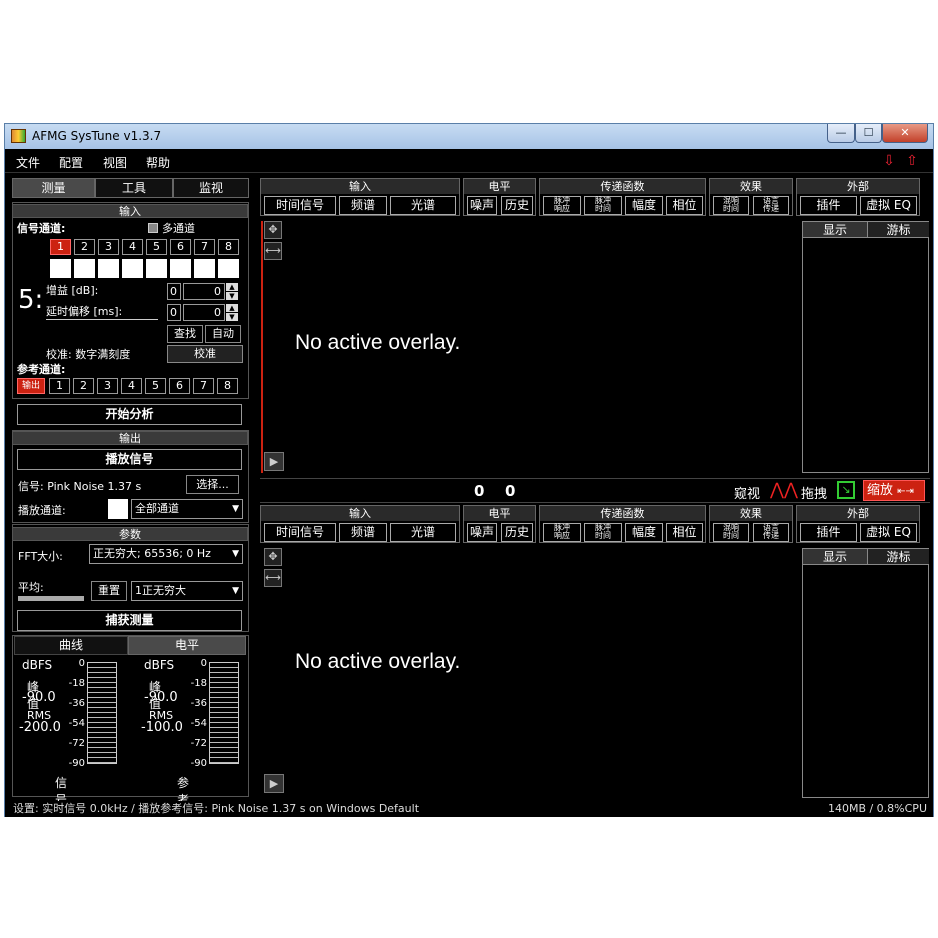  I want to click on tab-tools: 工具, so click(134, 188).